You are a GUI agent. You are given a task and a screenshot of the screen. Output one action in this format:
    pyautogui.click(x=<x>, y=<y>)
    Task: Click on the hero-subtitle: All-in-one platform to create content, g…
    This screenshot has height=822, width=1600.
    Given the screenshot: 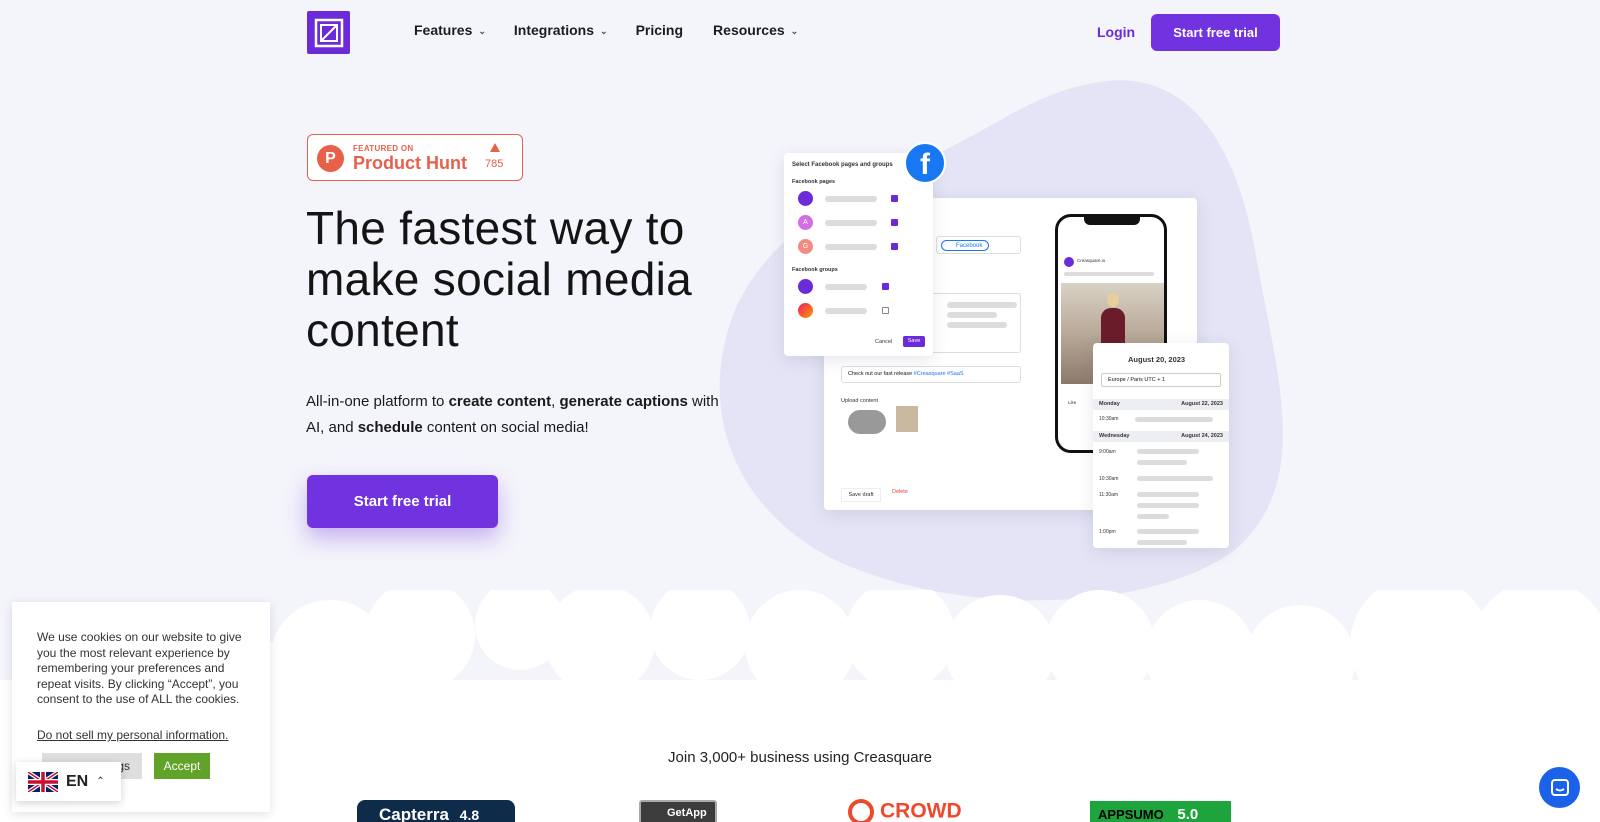 What is the action you would take?
    pyautogui.click(x=512, y=414)
    